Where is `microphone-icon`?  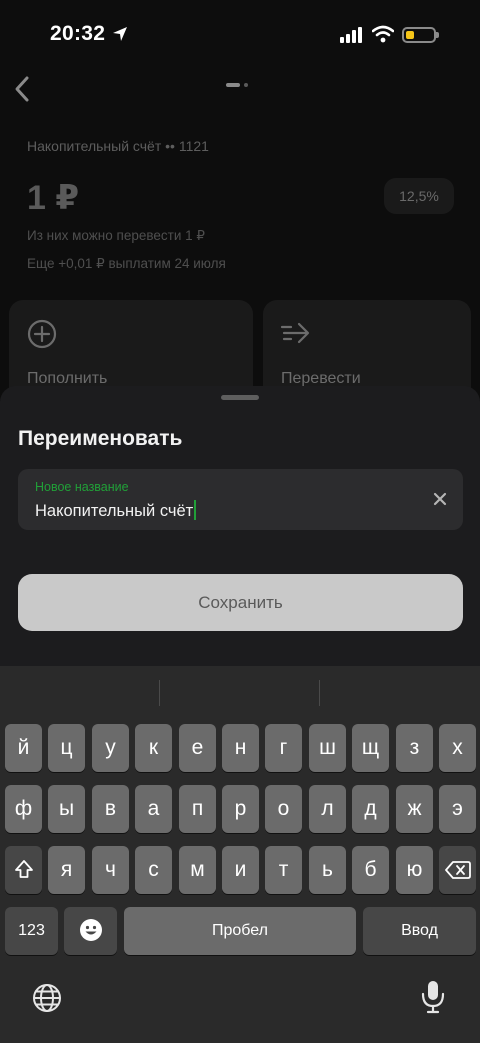 microphone-icon is located at coordinates (433, 997).